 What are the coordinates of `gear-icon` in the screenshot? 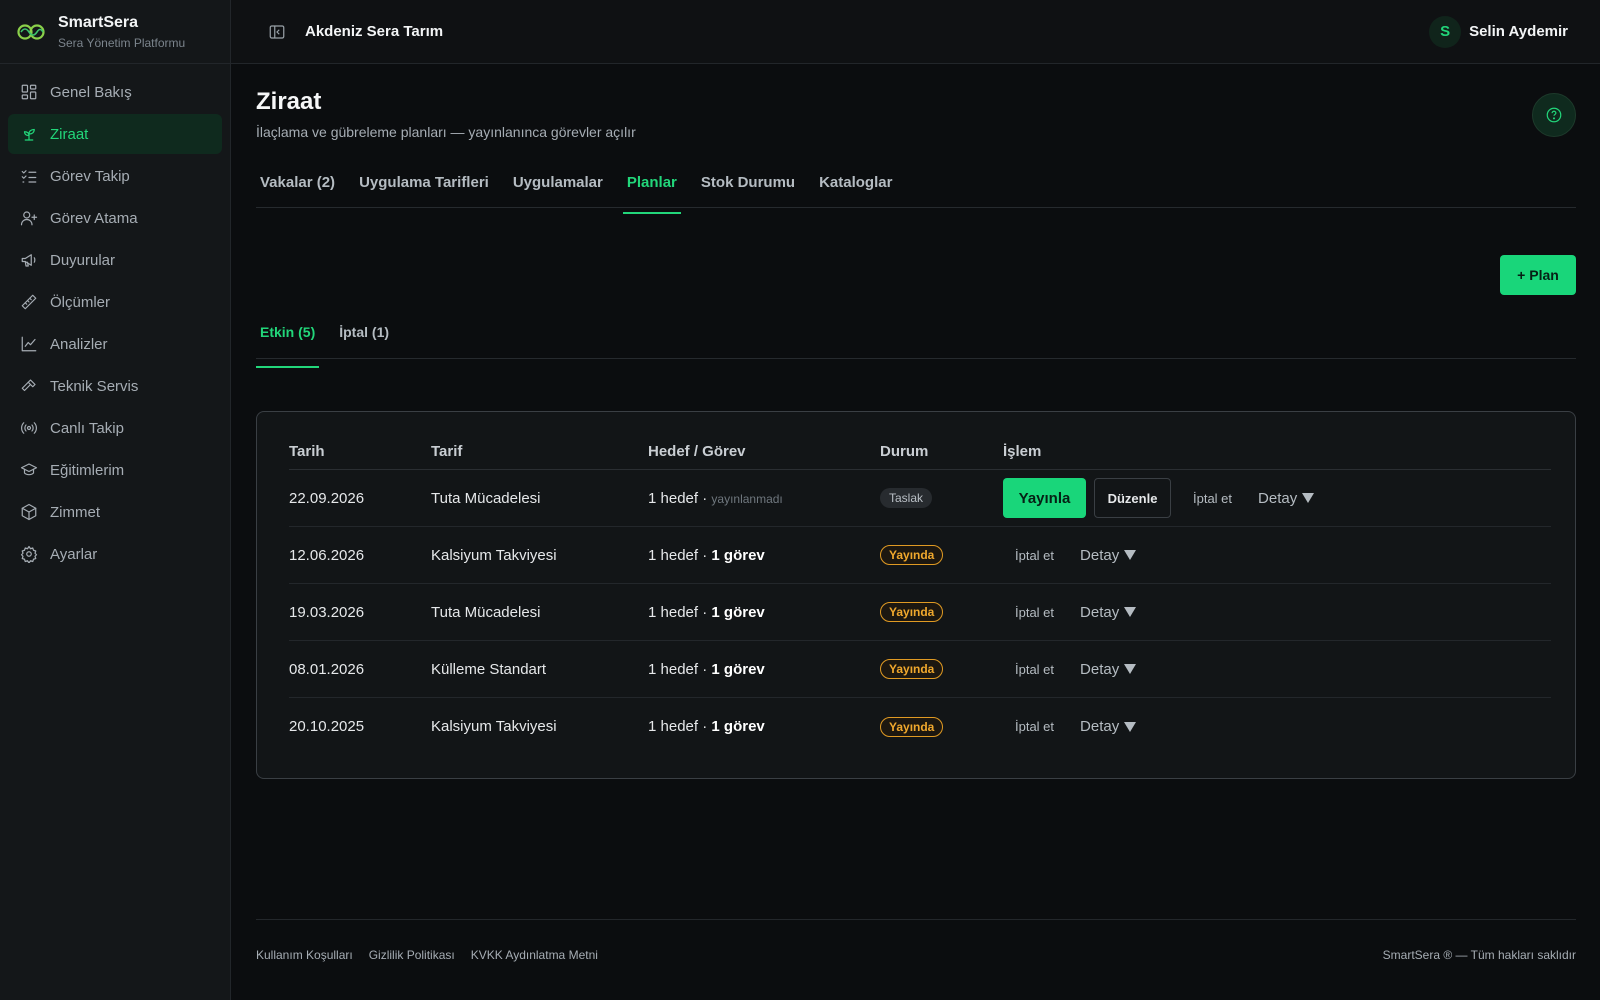 It's located at (29, 554).